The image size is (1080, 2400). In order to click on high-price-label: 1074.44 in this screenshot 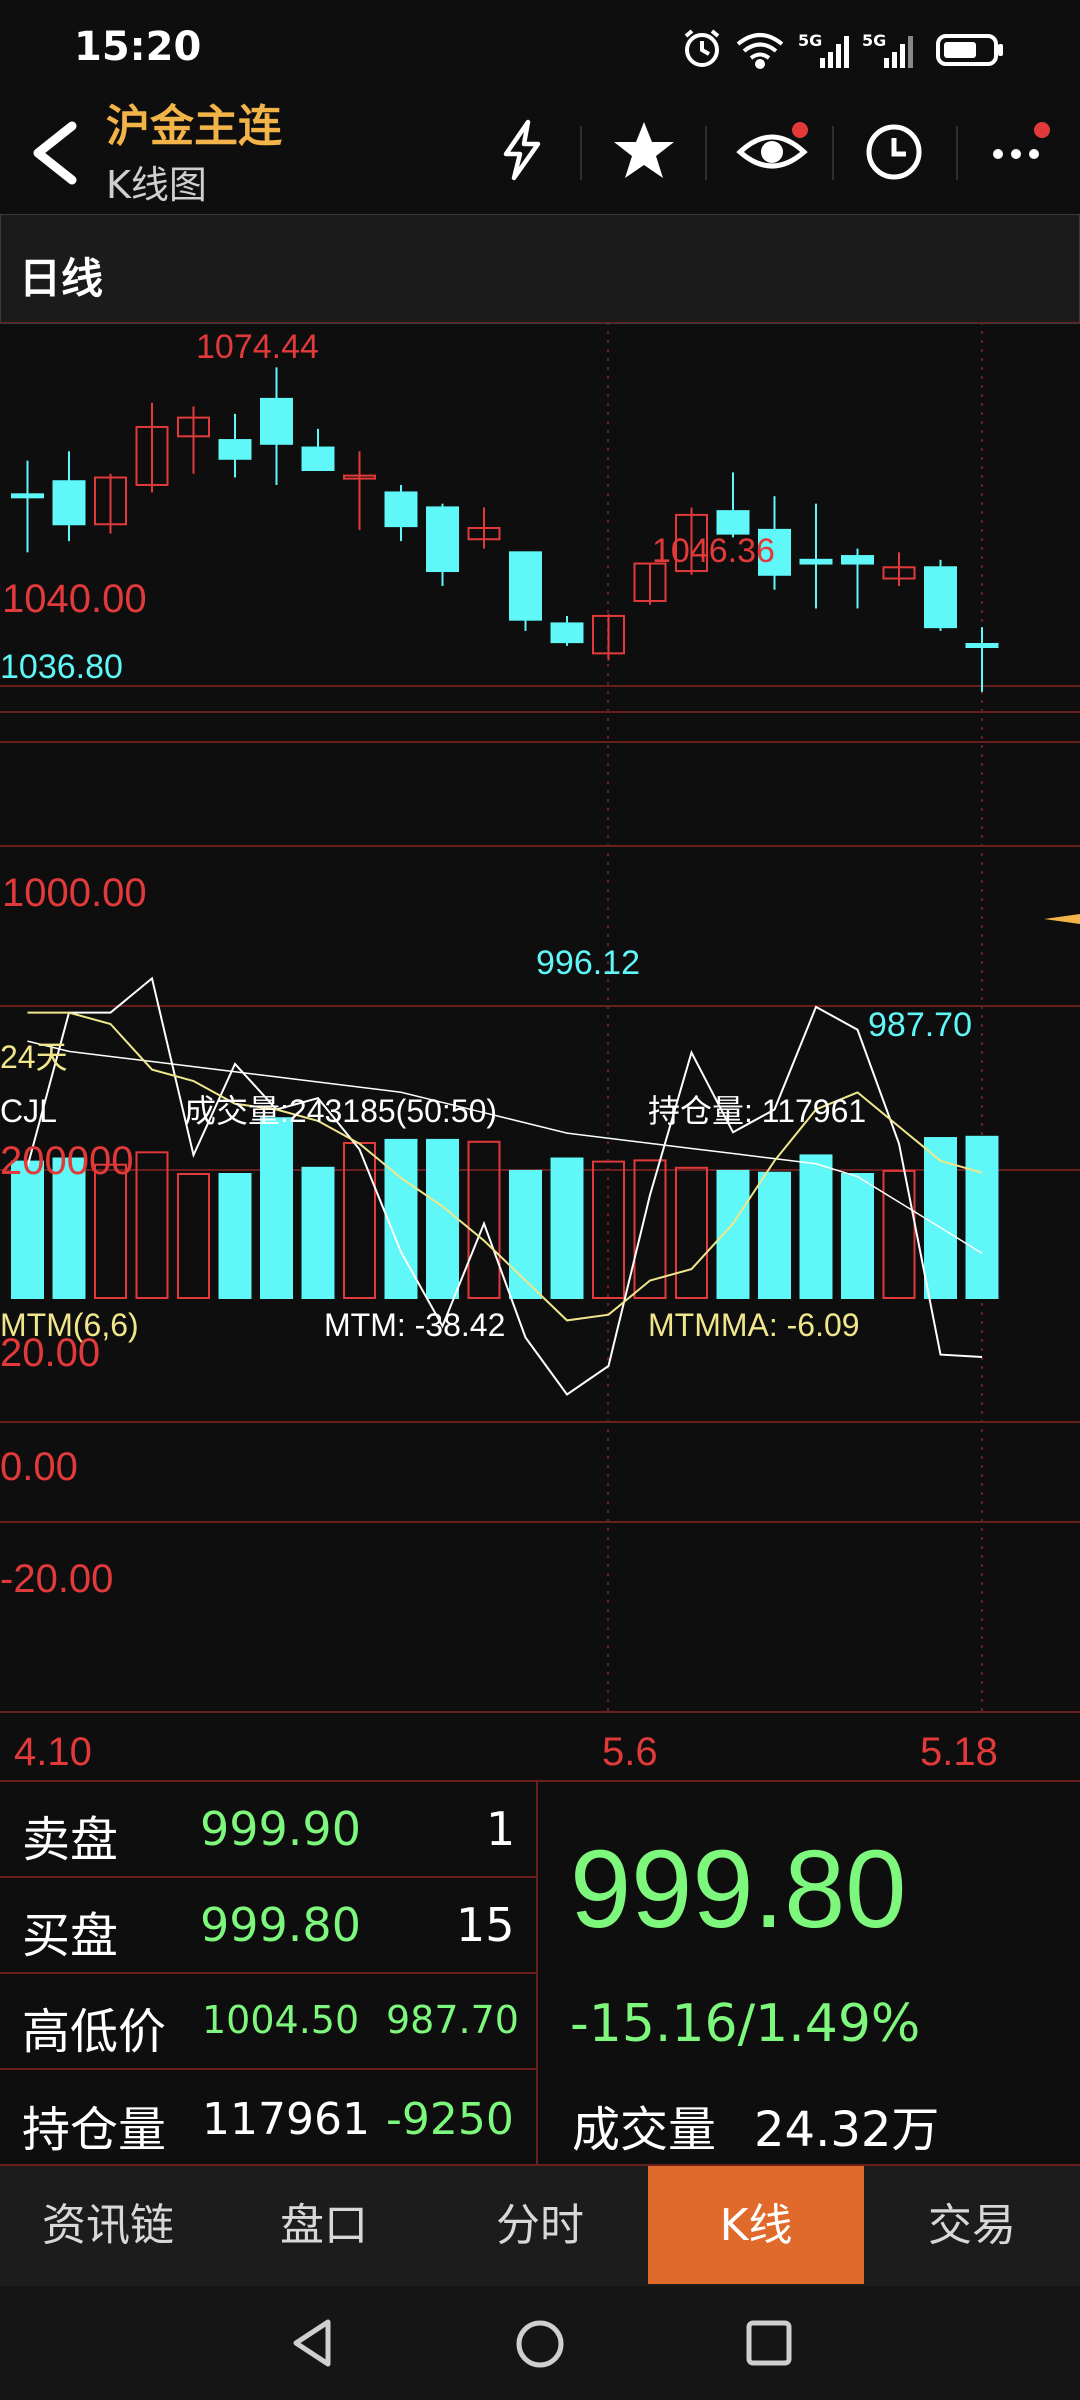, I will do `click(257, 347)`.